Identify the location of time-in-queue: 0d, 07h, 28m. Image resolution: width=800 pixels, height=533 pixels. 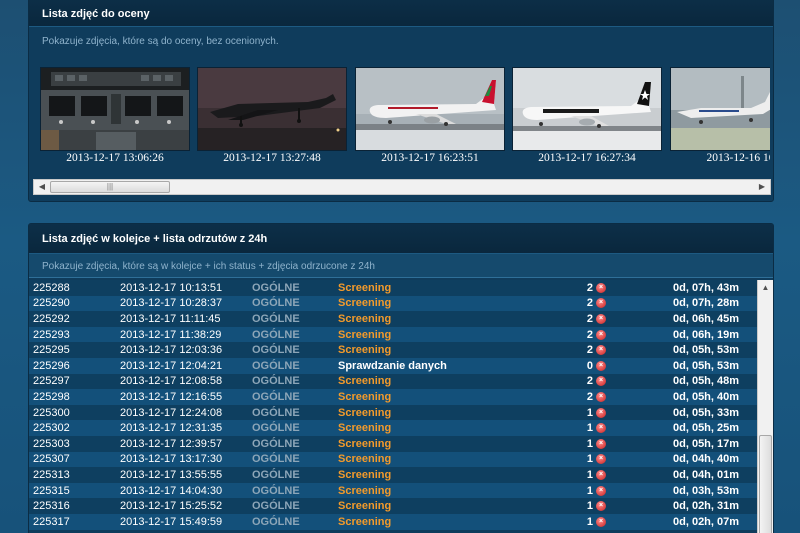
(706, 303).